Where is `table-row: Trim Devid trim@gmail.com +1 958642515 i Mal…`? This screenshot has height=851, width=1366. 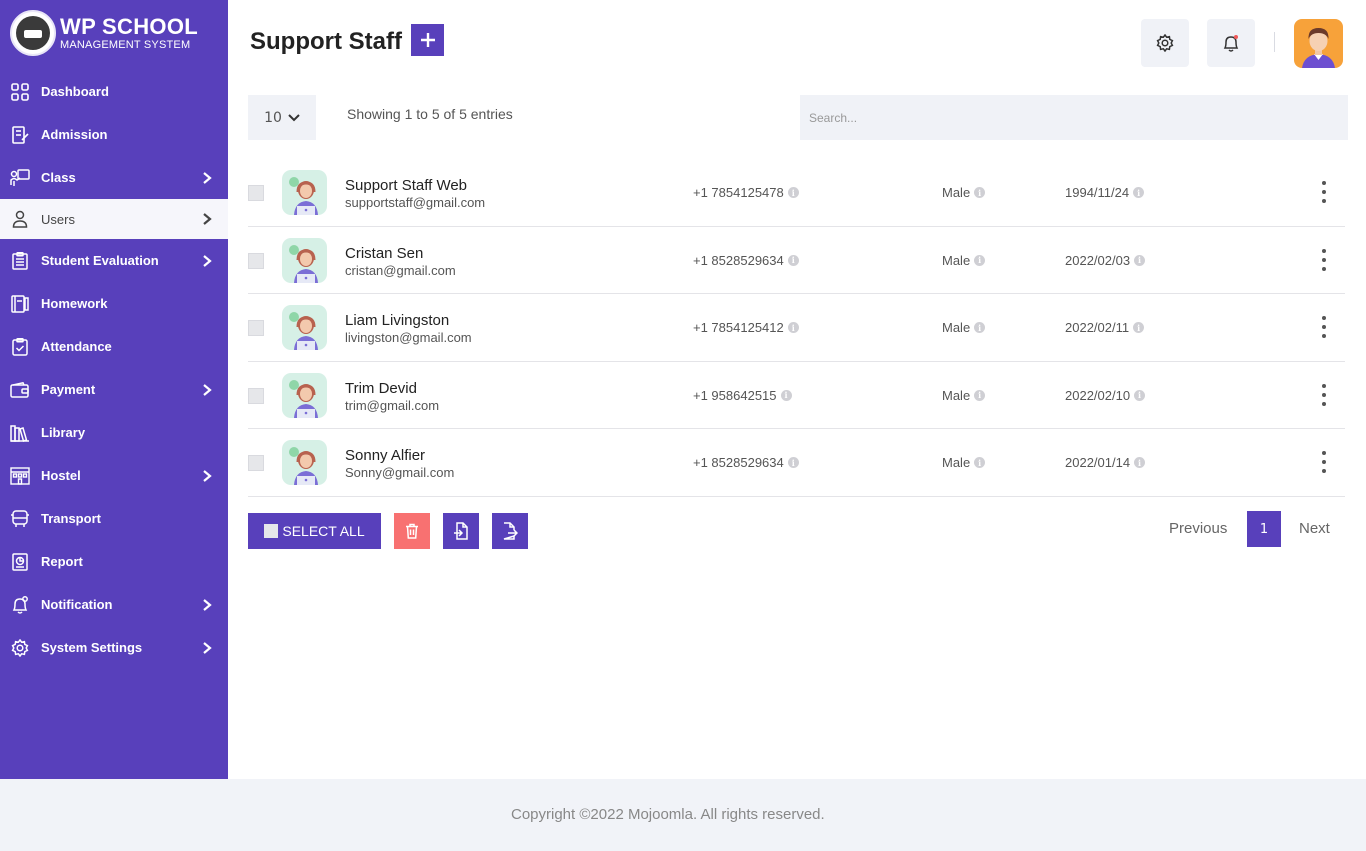
table-row: Trim Devid trim@gmail.com +1 958642515 i Mal… is located at coordinates (796, 396).